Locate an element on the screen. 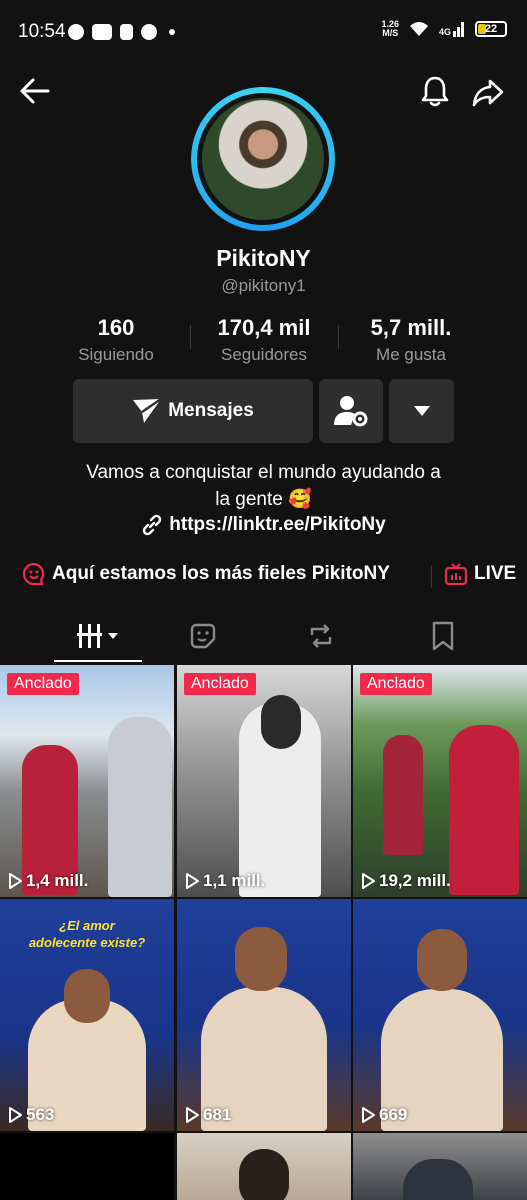 The image size is (527, 1200). video-thumbnail: 681 is located at coordinates (264, 1015).